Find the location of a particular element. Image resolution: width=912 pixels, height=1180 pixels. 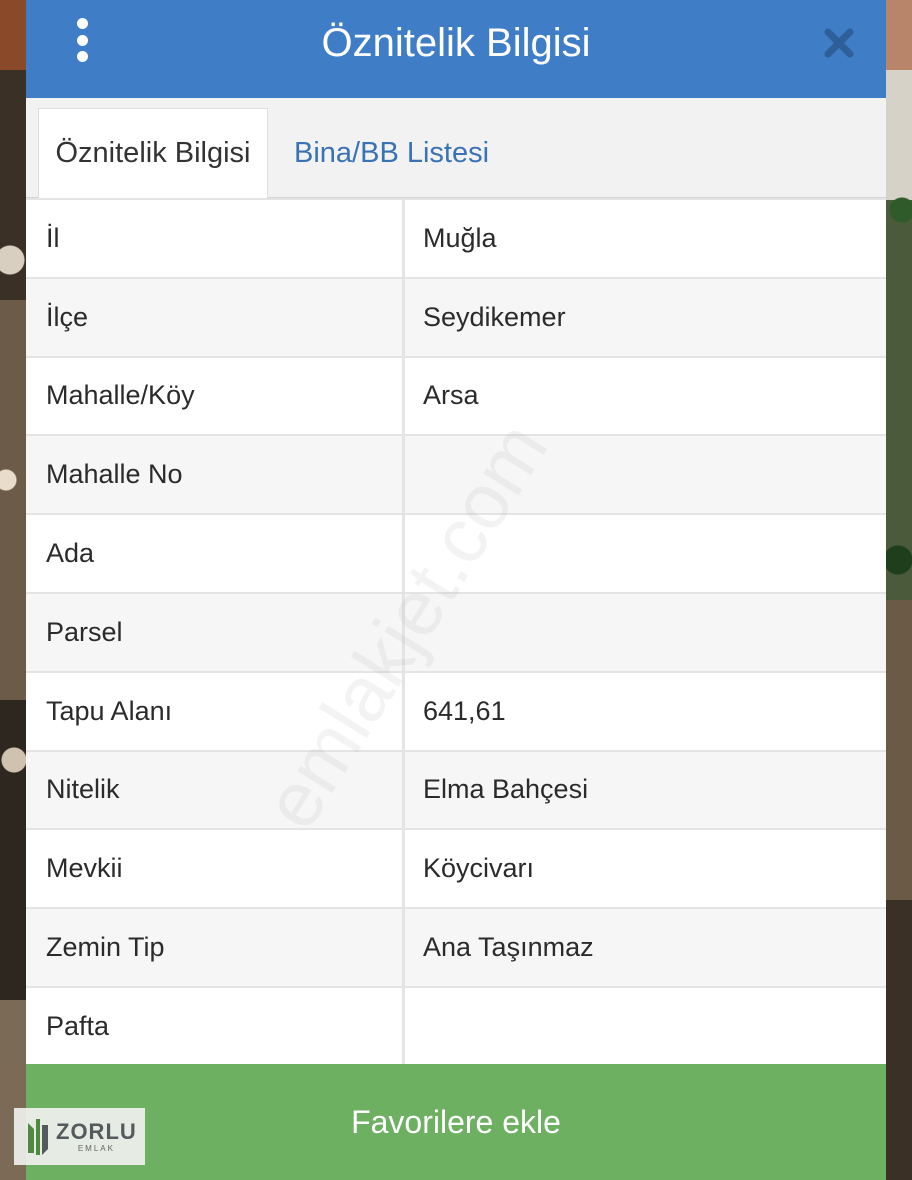

tab-building-list: Bina/BB Listesi is located at coordinates (391, 153).